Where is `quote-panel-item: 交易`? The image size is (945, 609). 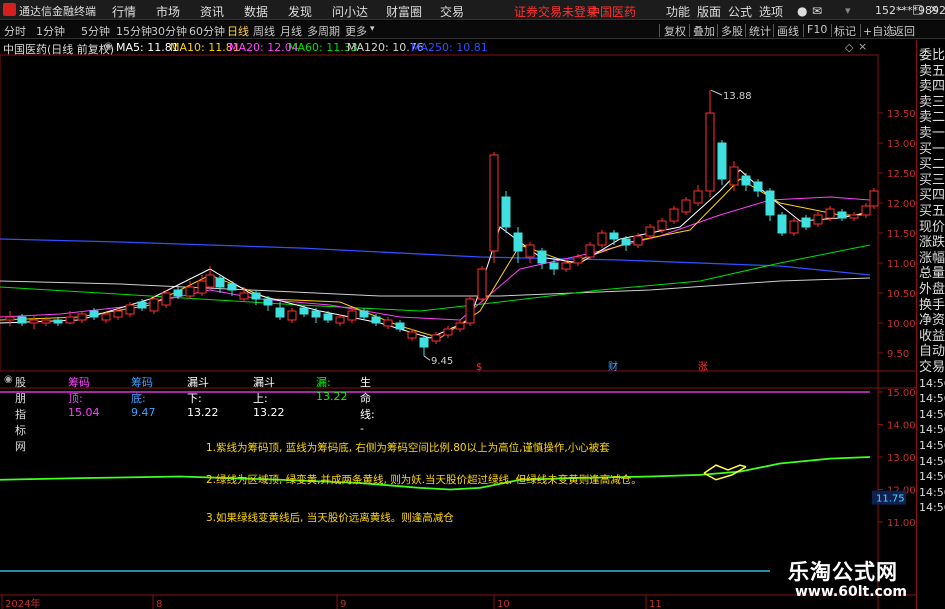
quote-panel-item: 交易 is located at coordinates (932, 368).